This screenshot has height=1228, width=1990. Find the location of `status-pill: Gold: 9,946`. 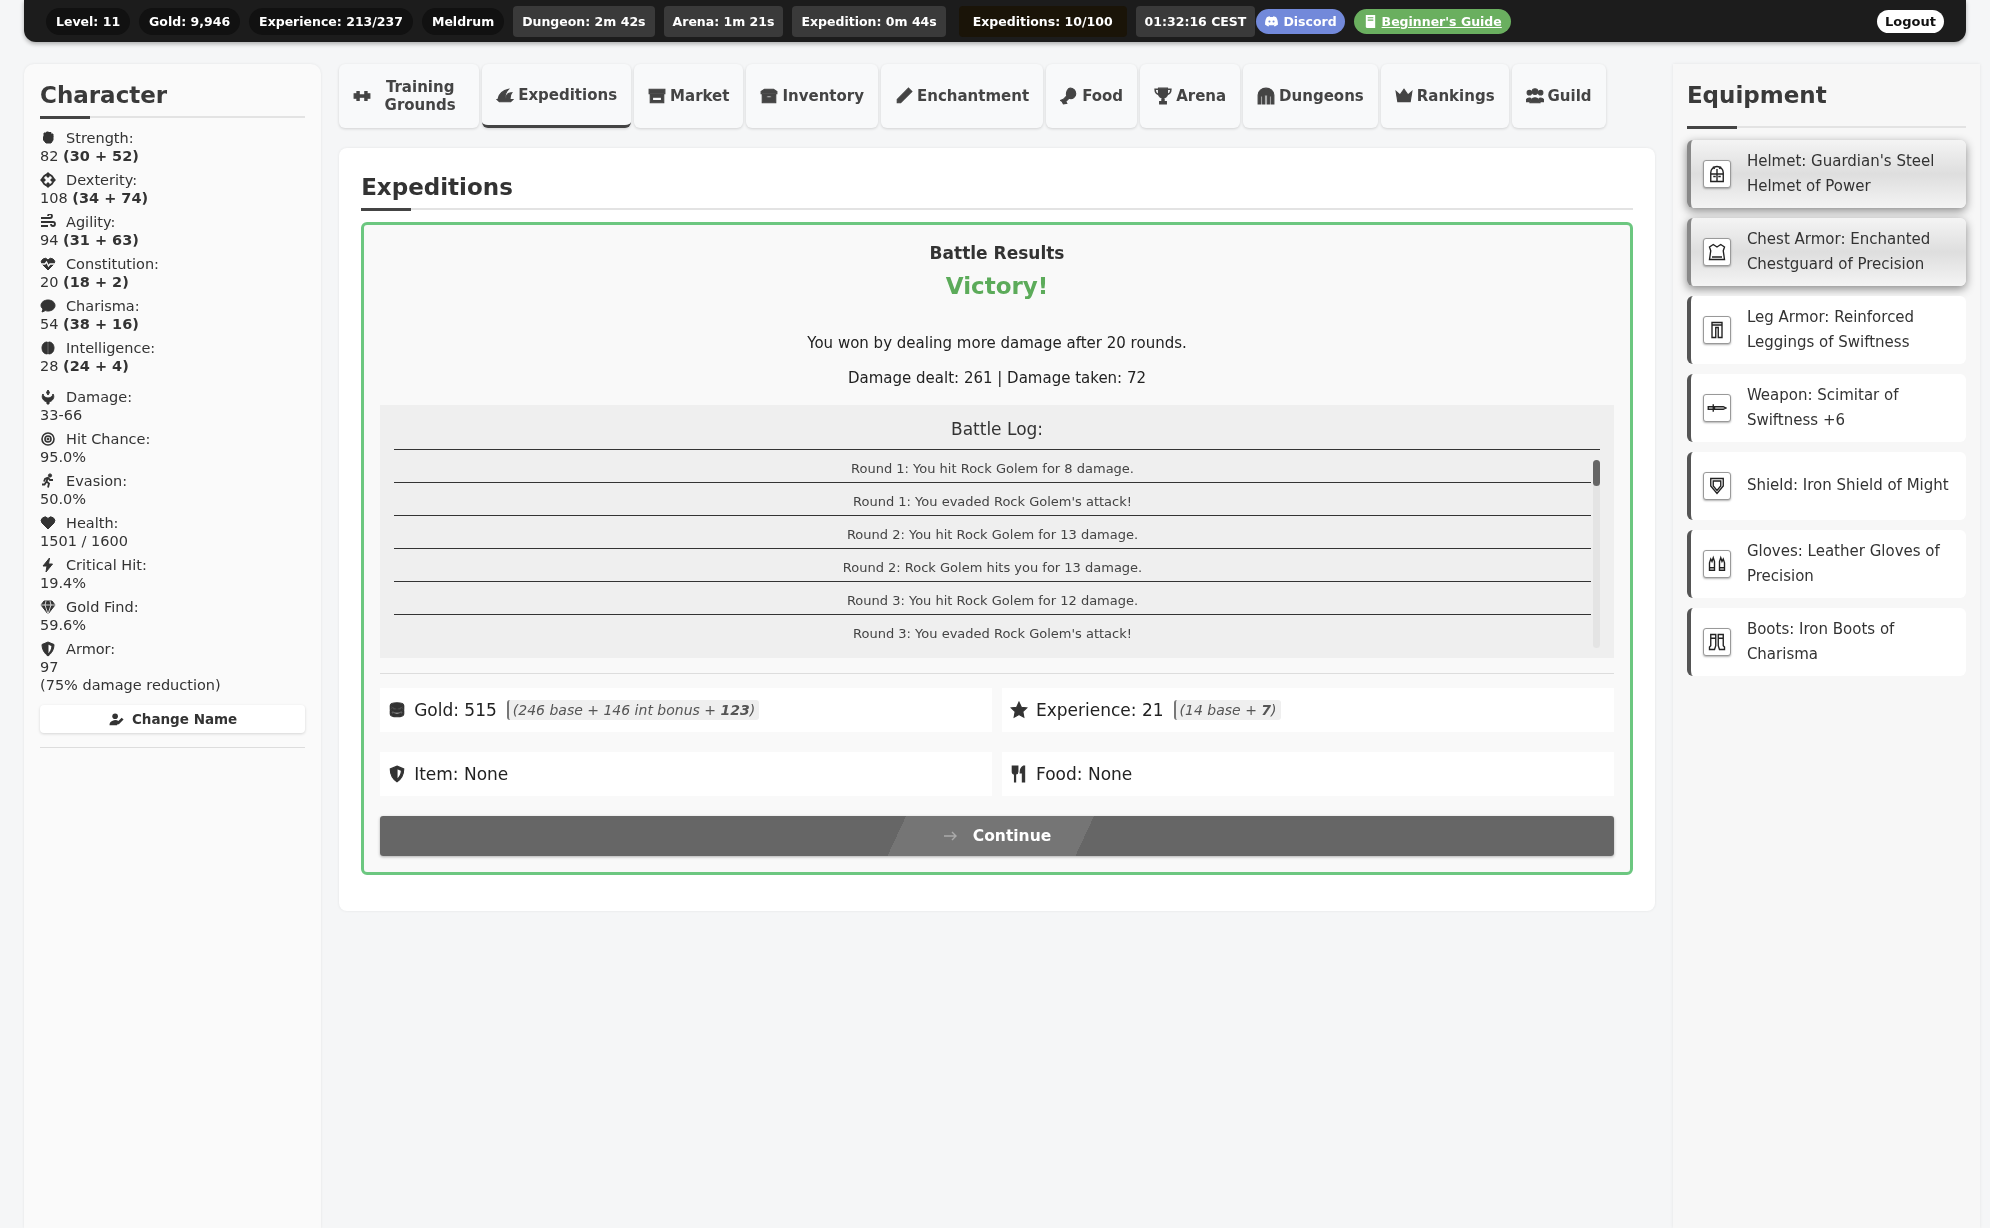

status-pill: Gold: 9,946 is located at coordinates (190, 21).